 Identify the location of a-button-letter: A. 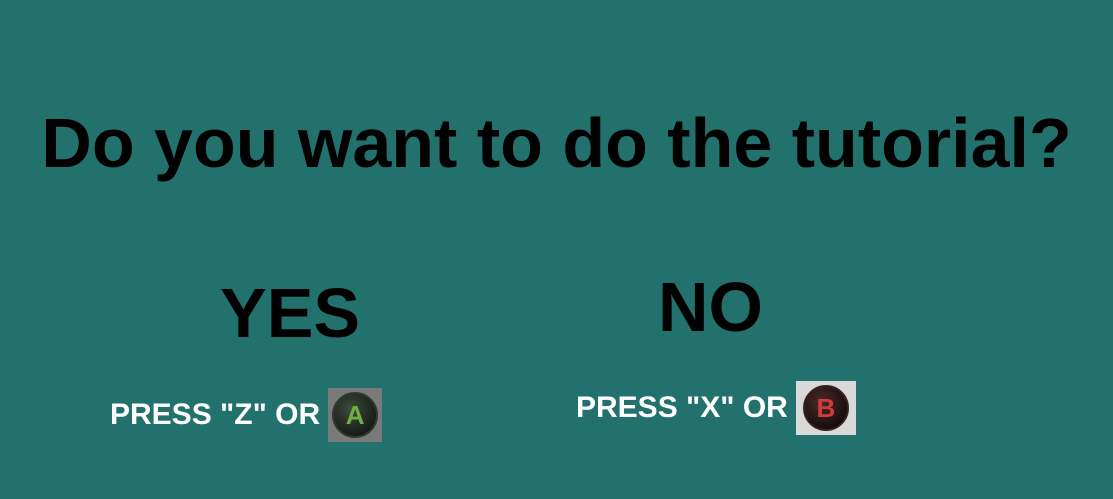
(355, 415).